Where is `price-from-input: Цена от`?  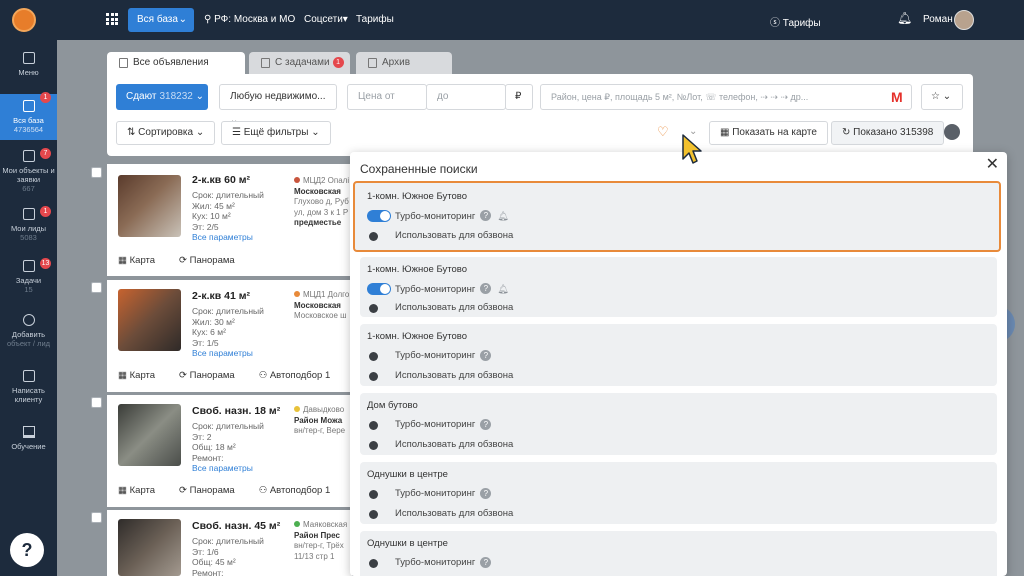 price-from-input: Цена от is located at coordinates (387, 97).